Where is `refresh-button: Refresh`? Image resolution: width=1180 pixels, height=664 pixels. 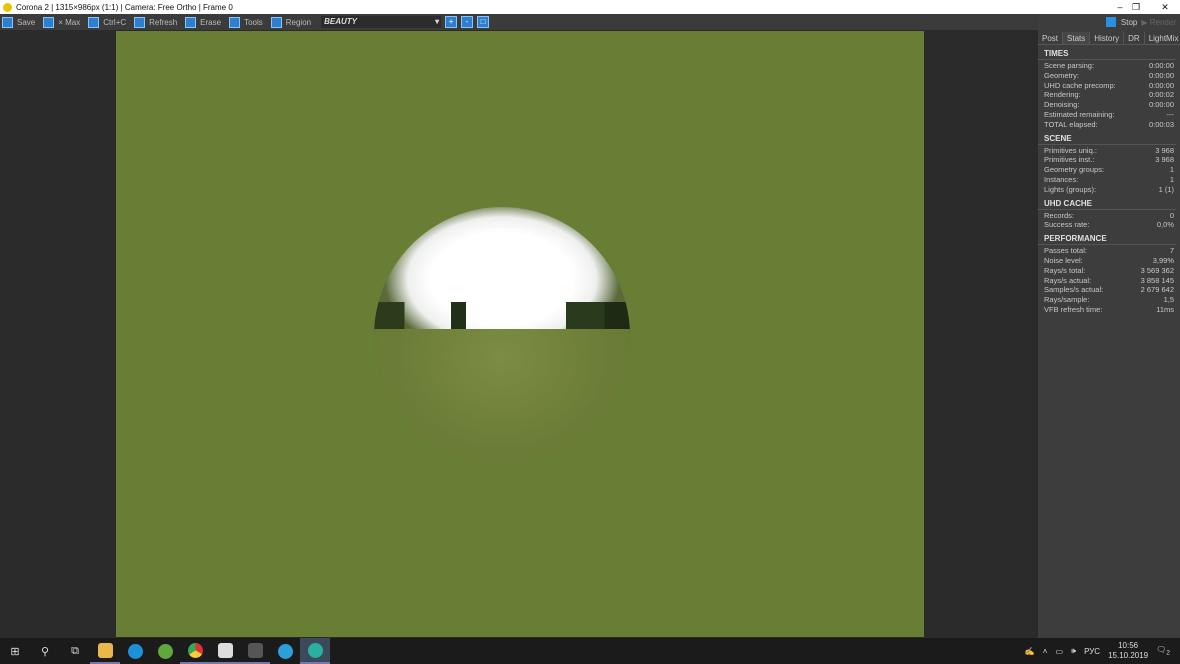 refresh-button: Refresh is located at coordinates (158, 22).